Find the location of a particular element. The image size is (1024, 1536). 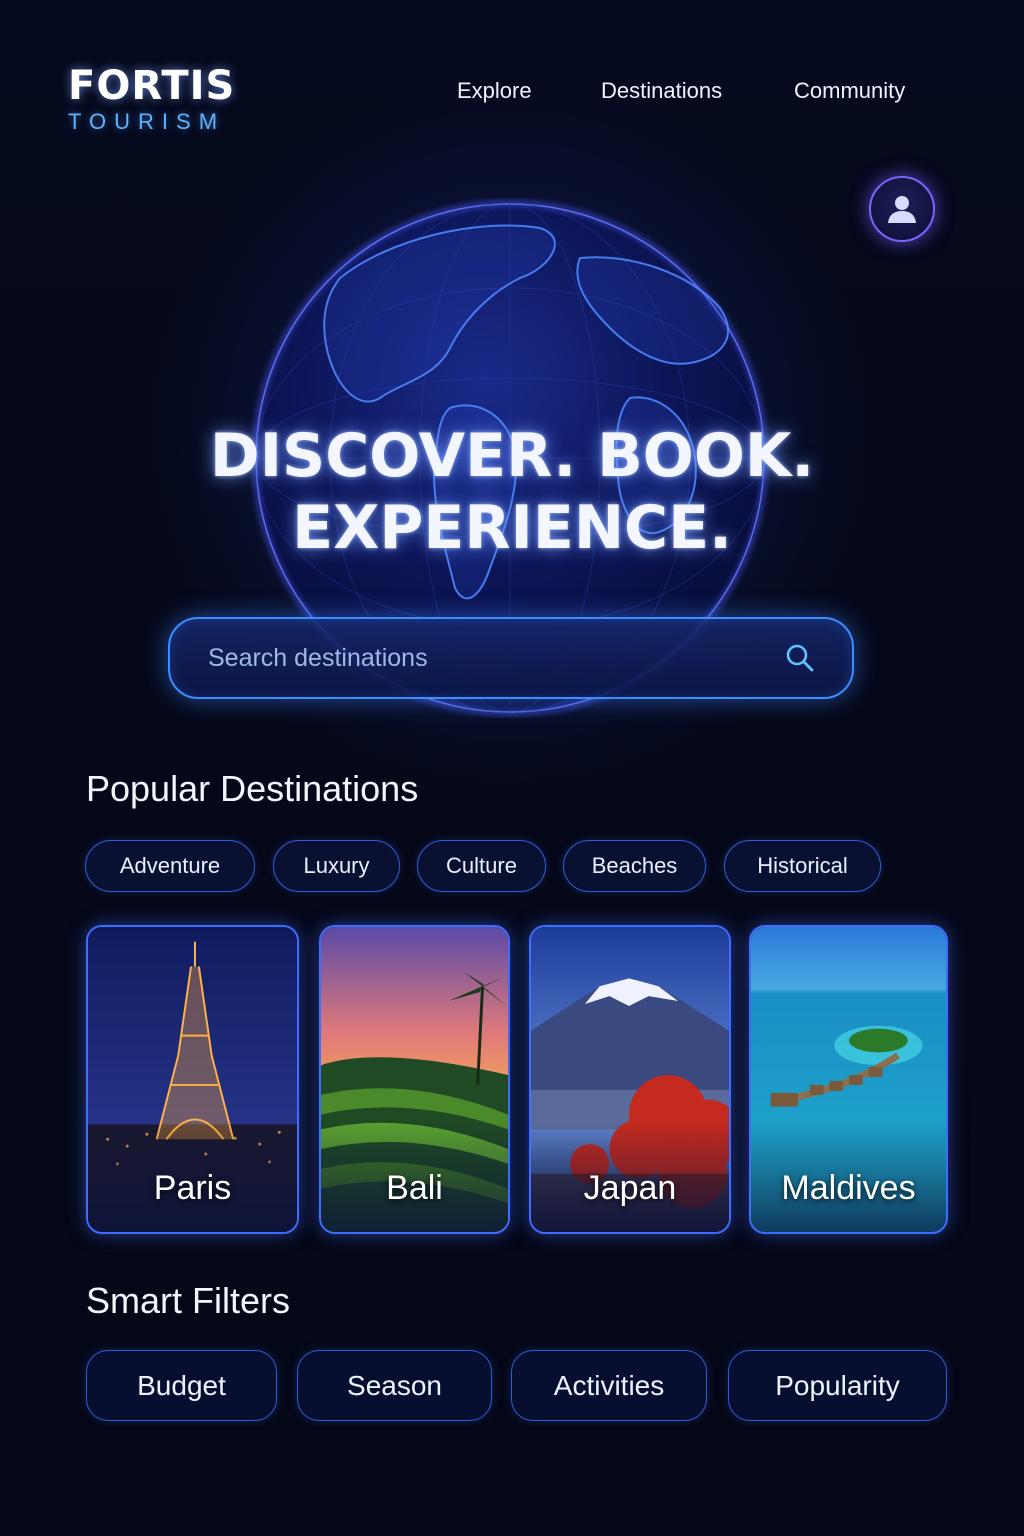

nav-community: Community is located at coordinates (849, 91).